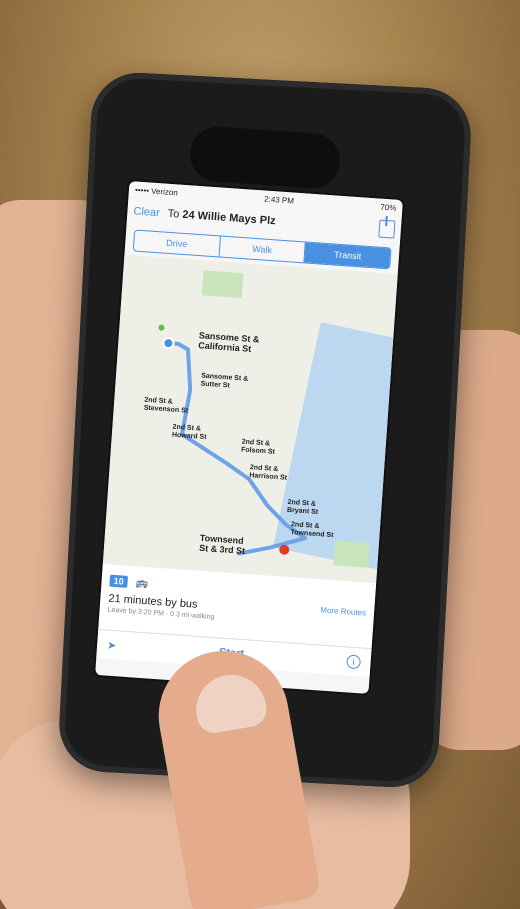 Image resolution: width=520 pixels, height=909 pixels. Describe the element at coordinates (347, 255) in the screenshot. I see `tab-transit: Transit` at that location.